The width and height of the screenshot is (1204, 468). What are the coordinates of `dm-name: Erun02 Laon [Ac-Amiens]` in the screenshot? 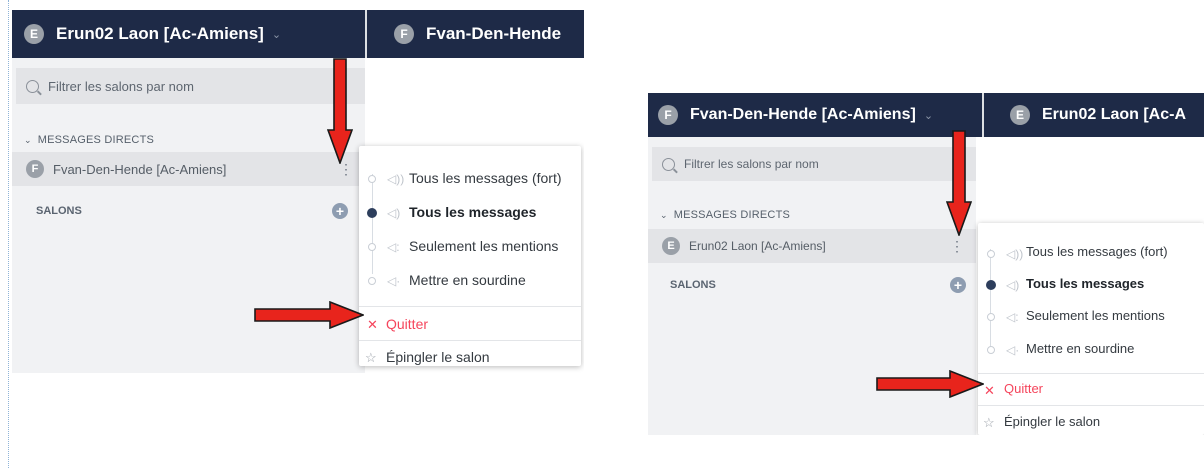 It's located at (757, 246).